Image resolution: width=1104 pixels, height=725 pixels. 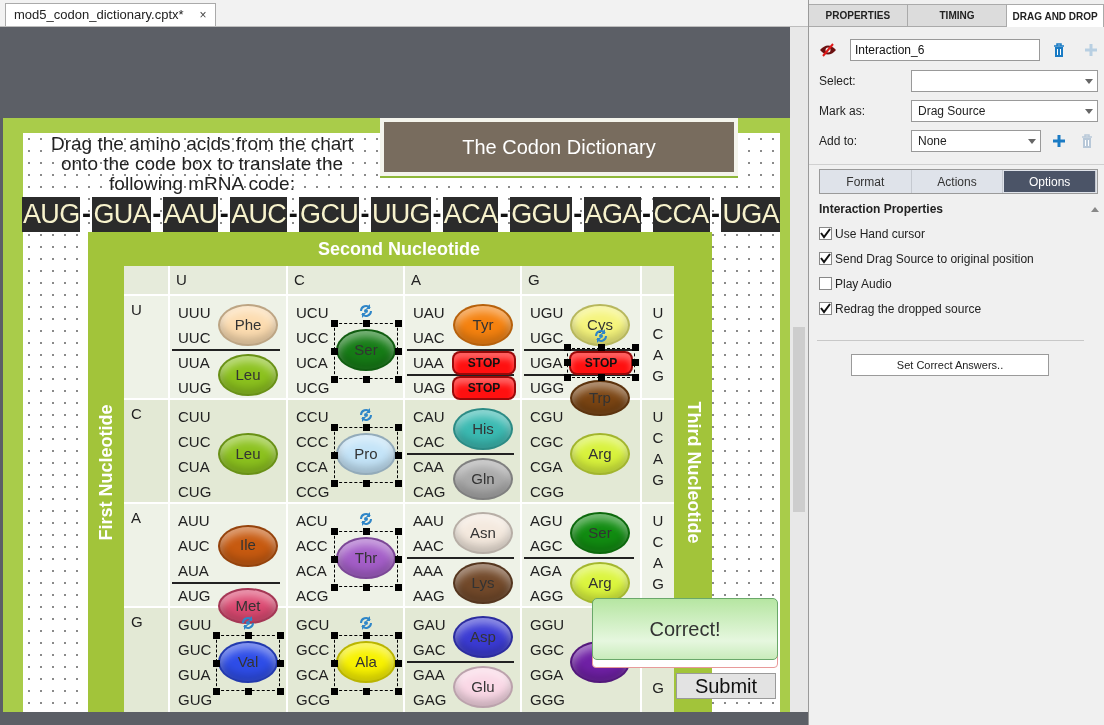 I want to click on amino-acid-token: Ala, so click(x=366, y=662).